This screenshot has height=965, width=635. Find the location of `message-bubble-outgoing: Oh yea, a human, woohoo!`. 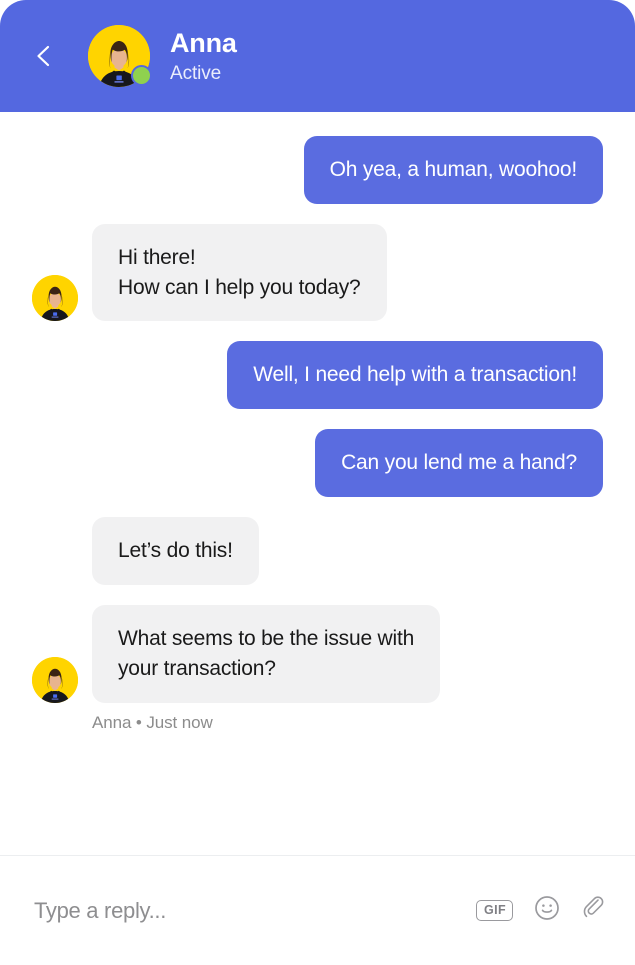

message-bubble-outgoing: Oh yea, a human, woohoo! is located at coordinates (453, 170).